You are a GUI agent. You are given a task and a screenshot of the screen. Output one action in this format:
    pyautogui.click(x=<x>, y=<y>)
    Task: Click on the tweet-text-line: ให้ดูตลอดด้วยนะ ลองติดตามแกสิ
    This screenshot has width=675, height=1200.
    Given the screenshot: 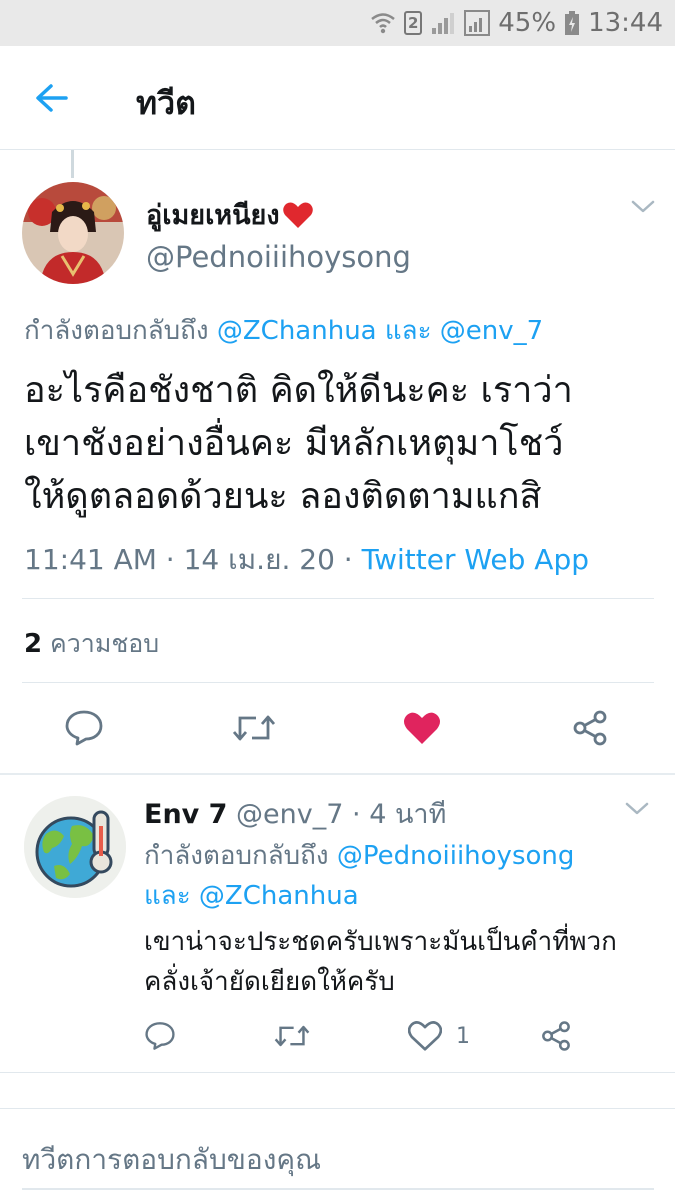 What is the action you would take?
    pyautogui.click(x=283, y=496)
    